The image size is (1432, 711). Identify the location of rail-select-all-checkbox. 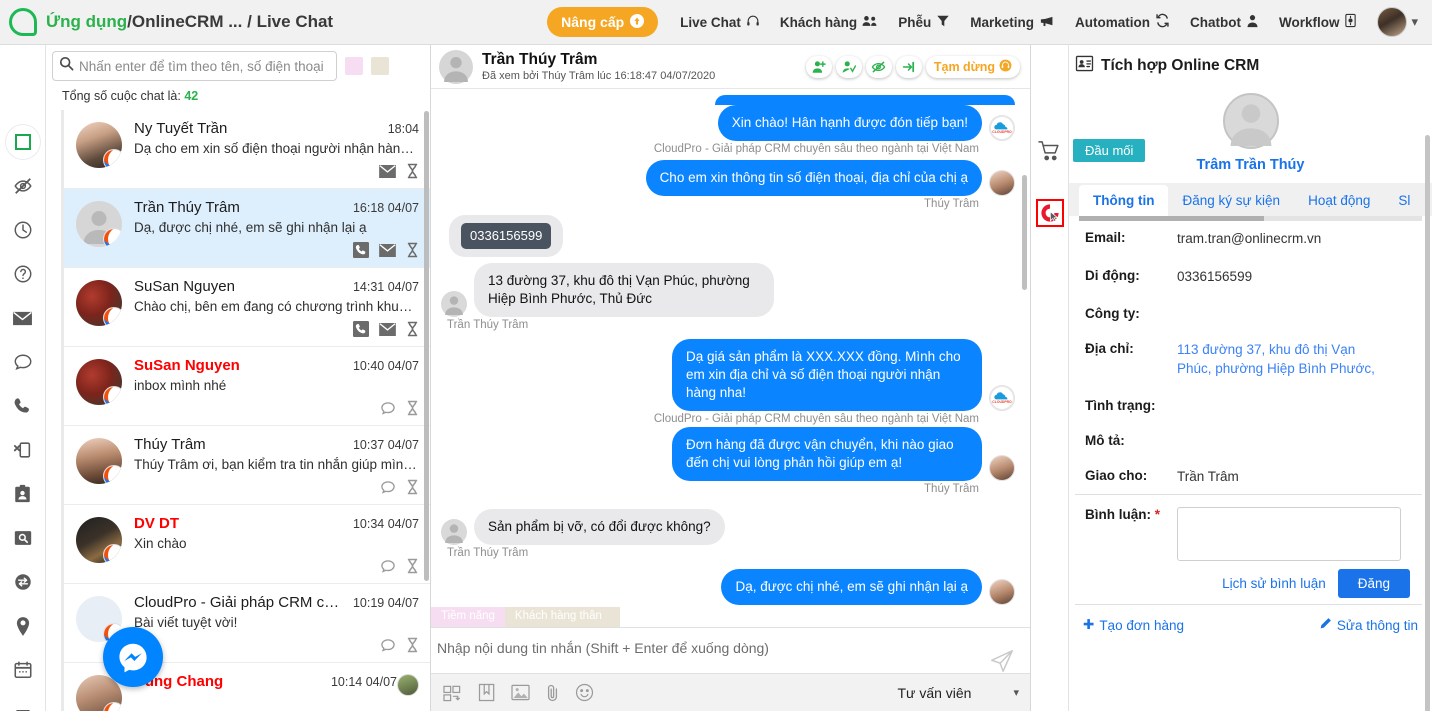
(22, 142).